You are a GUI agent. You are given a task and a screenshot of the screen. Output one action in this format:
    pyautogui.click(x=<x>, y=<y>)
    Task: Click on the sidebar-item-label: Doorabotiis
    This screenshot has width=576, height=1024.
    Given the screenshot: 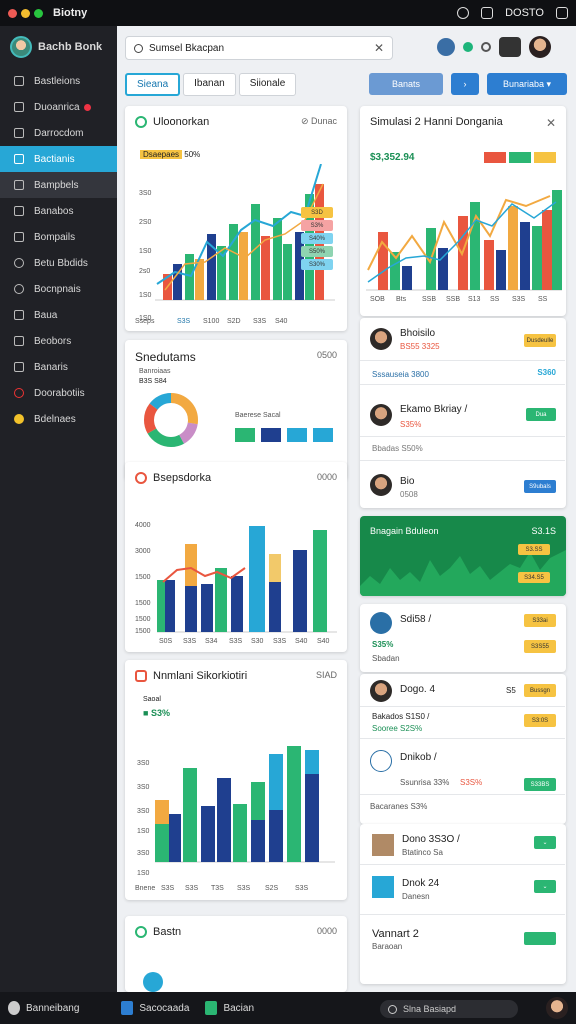 What is the action you would take?
    pyautogui.click(x=59, y=393)
    